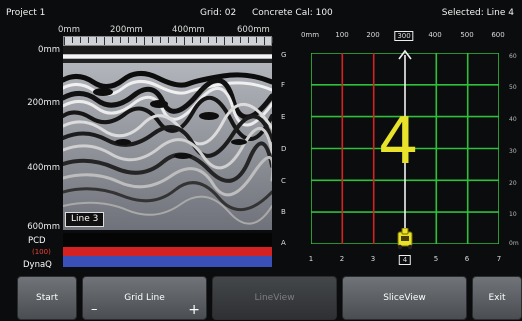  I want to click on grid-column-label: 3, so click(373, 259).